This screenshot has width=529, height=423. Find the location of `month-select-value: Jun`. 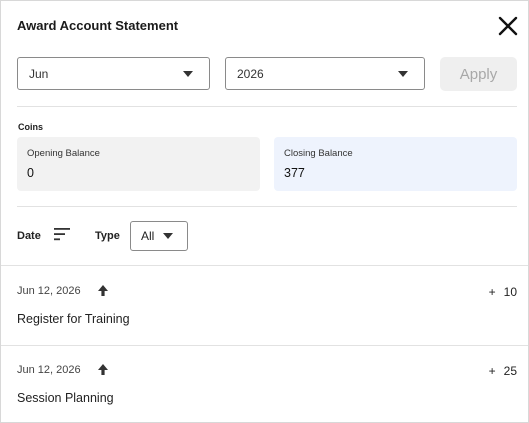

month-select-value: Jun is located at coordinates (39, 73).